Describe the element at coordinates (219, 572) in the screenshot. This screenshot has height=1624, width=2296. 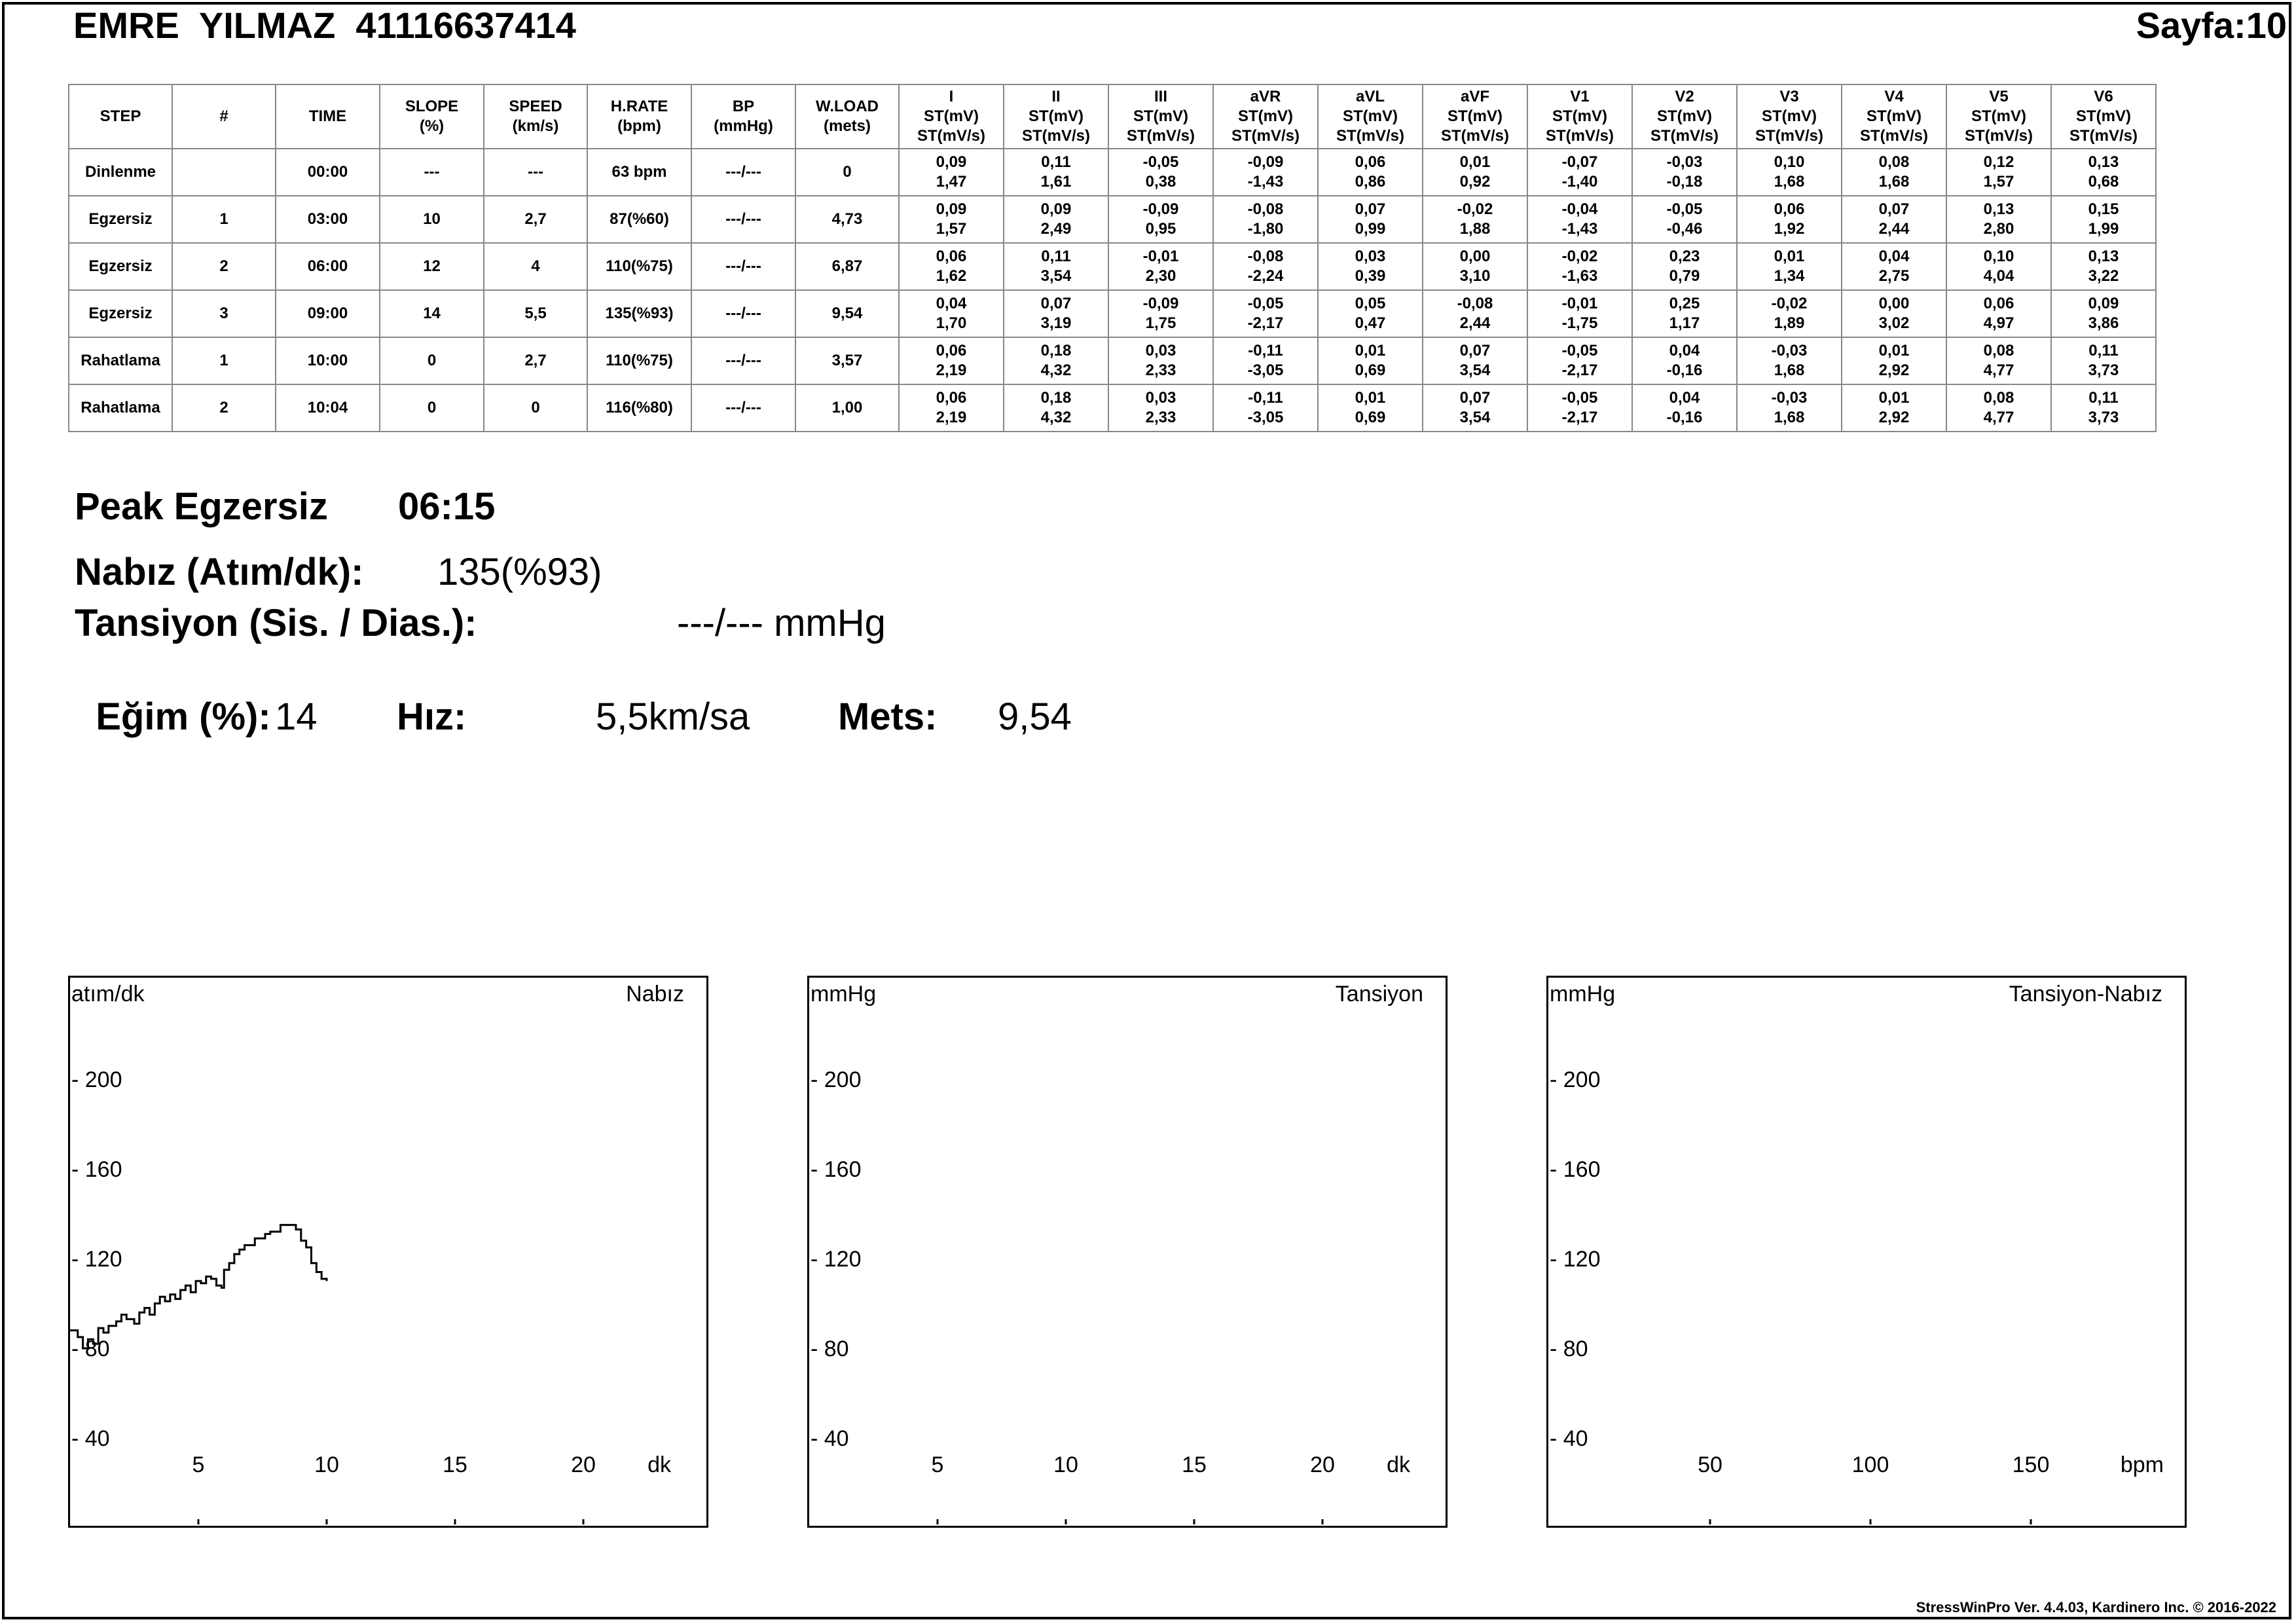
I see `pulse-label: Nabız (Atım/dk):` at that location.